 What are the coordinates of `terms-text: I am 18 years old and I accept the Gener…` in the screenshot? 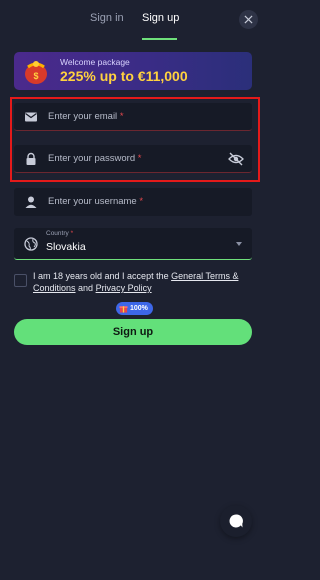 It's located at (136, 282).